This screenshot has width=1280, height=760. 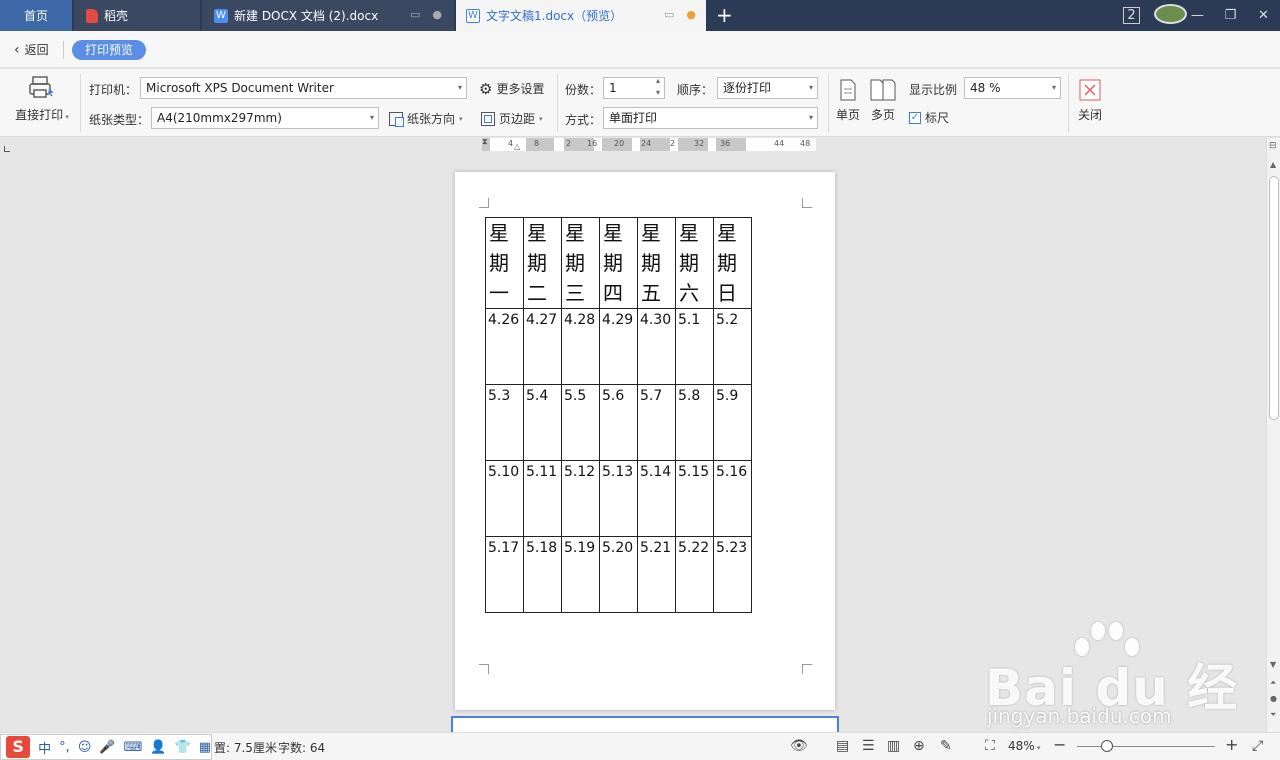 What do you see at coordinates (1230, 15) in the screenshot?
I see `restore-icon: ❐` at bounding box center [1230, 15].